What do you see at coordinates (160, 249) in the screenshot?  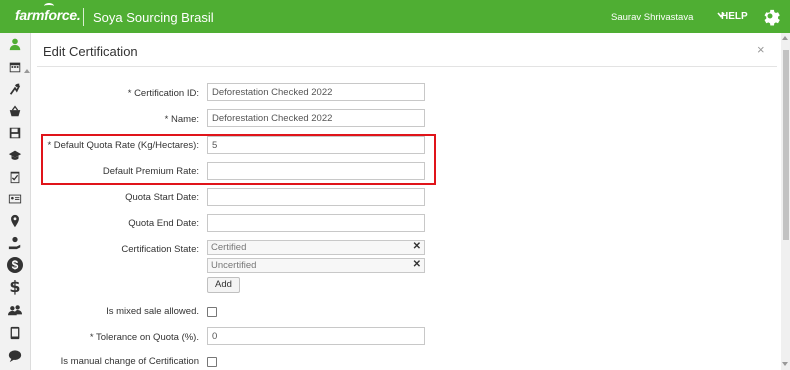 I see `certification-state-label: Certification State:` at bounding box center [160, 249].